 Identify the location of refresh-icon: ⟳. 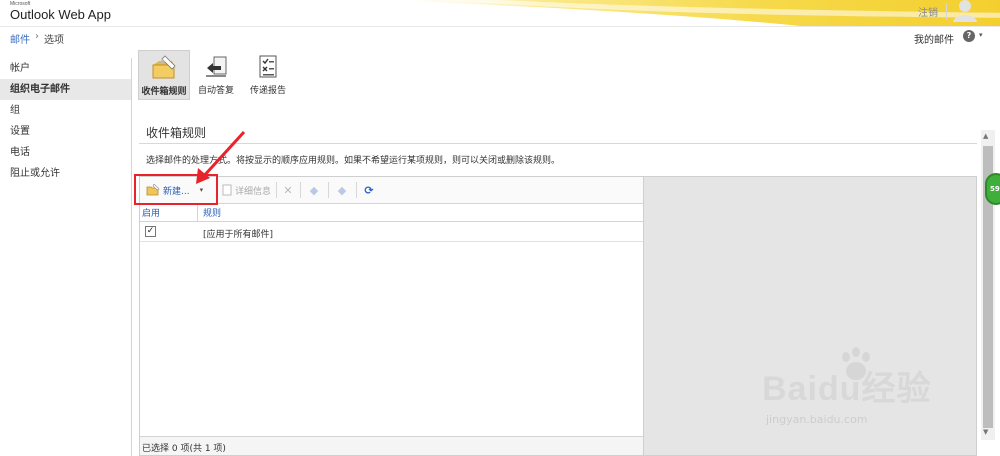
(369, 190).